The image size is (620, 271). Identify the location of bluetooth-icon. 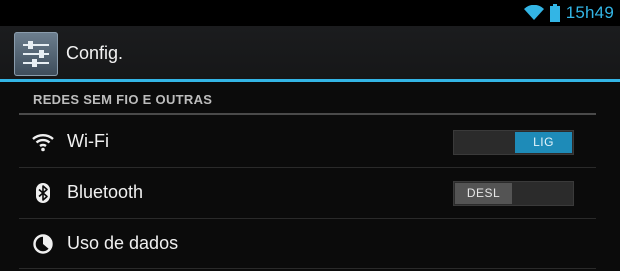
(43, 193).